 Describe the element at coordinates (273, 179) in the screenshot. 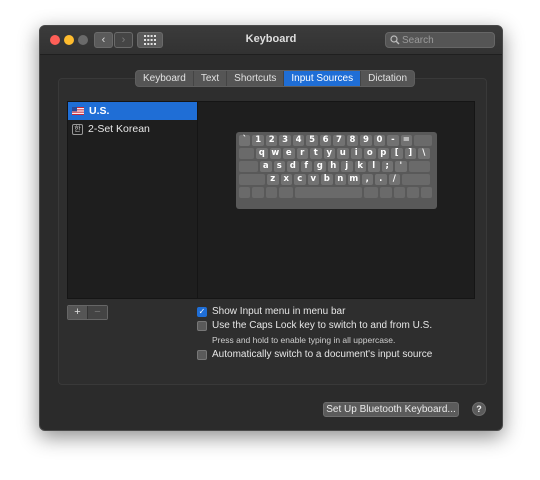

I see `key: z` at that location.